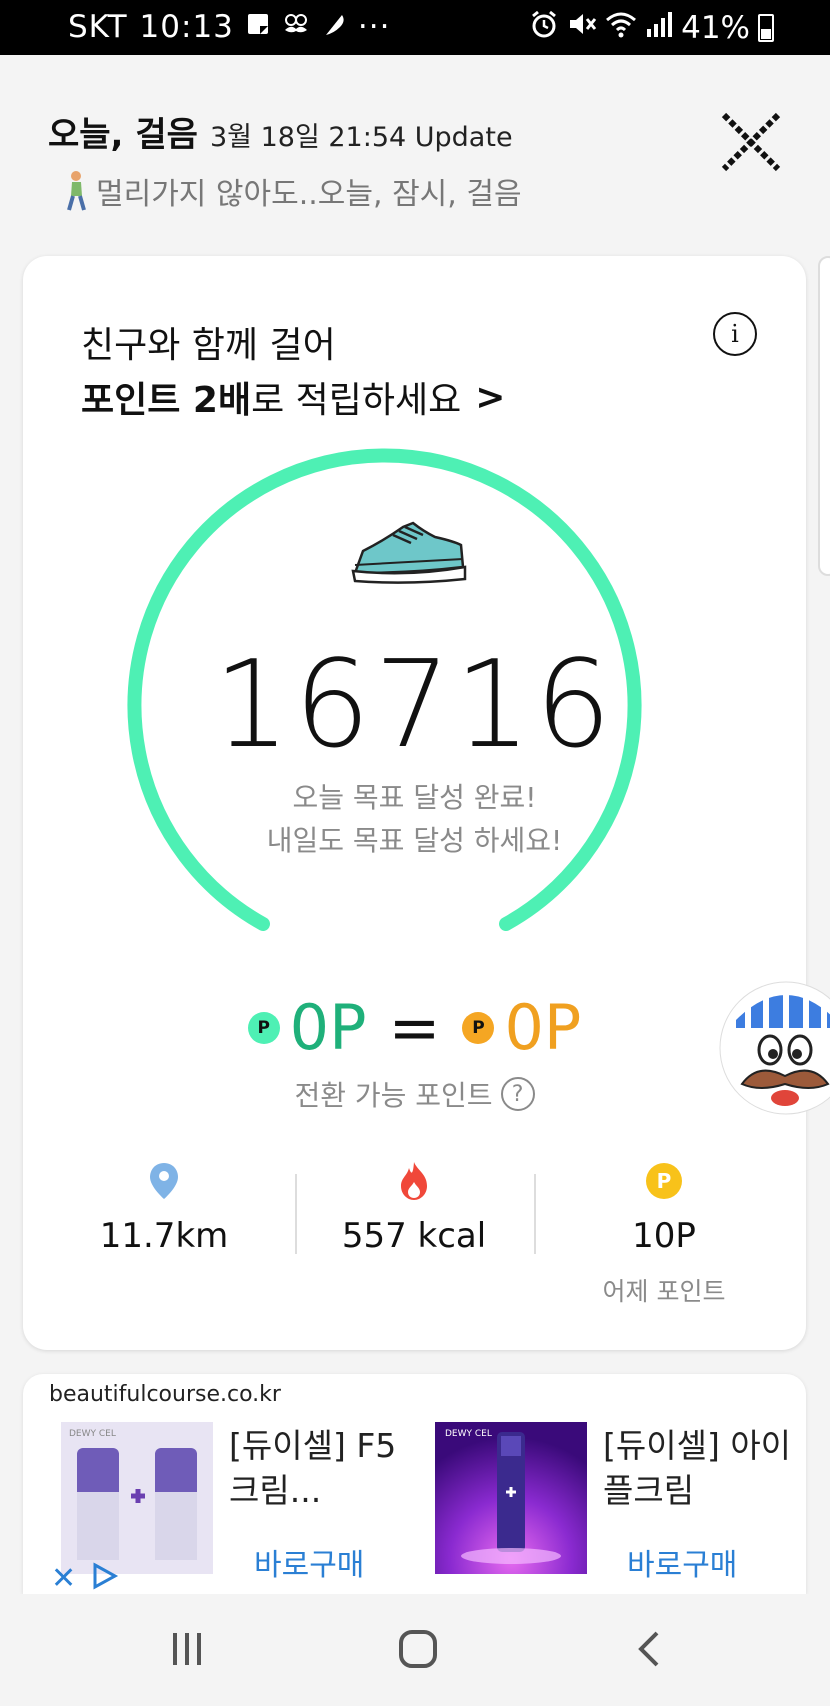  Describe the element at coordinates (98, 27) in the screenshot. I see `carrier: SKT` at that location.